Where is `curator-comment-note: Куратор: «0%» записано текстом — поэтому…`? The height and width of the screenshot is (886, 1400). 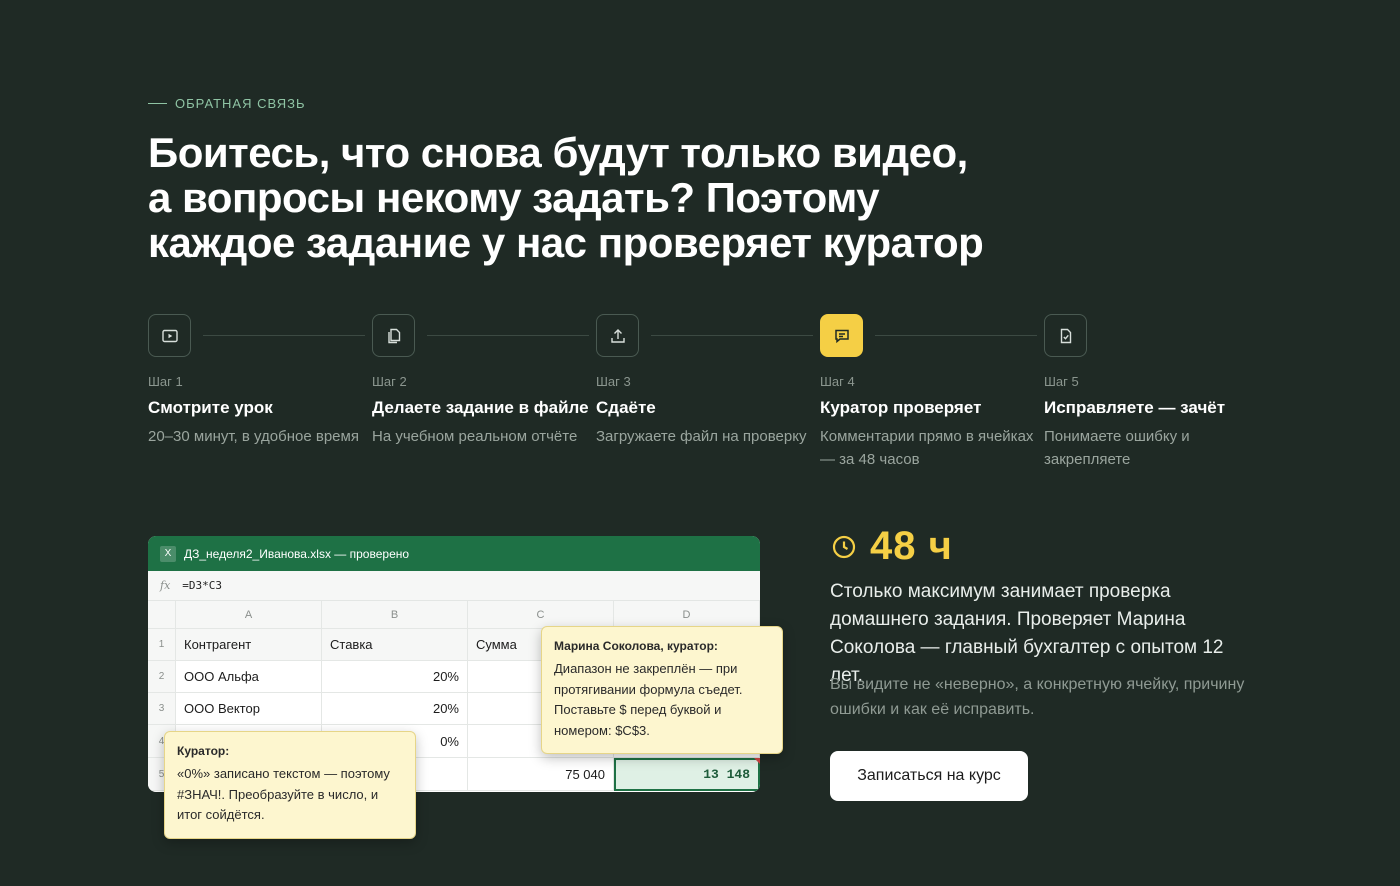
curator-comment-note: Куратор: «0%» записано текстом — поэтому… is located at coordinates (290, 785).